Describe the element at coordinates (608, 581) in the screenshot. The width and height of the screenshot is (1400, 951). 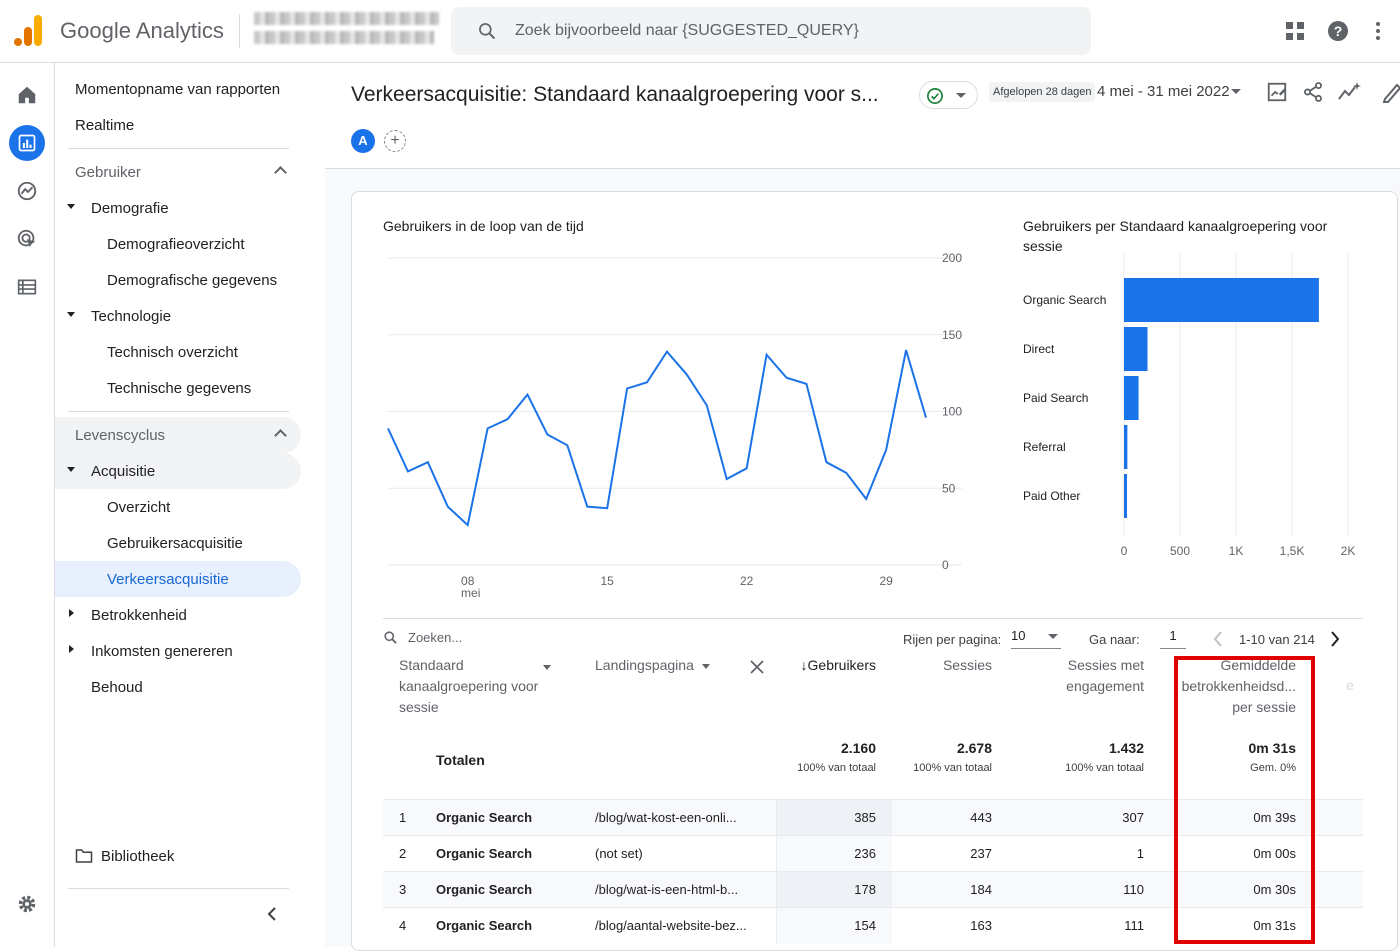
I see `x-tick-label: 15` at that location.